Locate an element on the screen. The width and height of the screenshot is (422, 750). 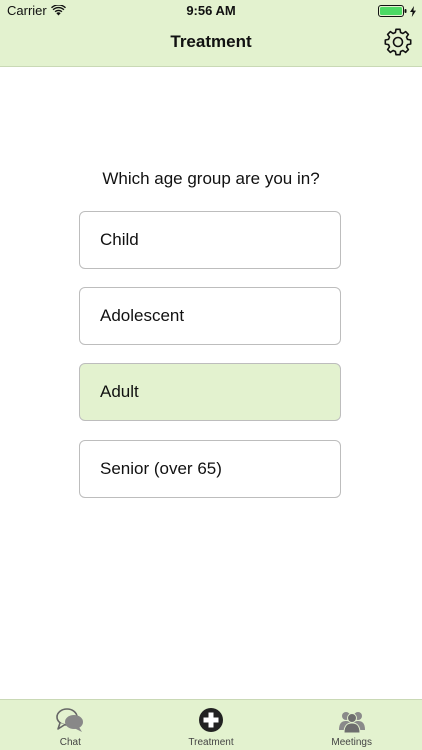
tab-label: Meetings is located at coordinates (351, 742).